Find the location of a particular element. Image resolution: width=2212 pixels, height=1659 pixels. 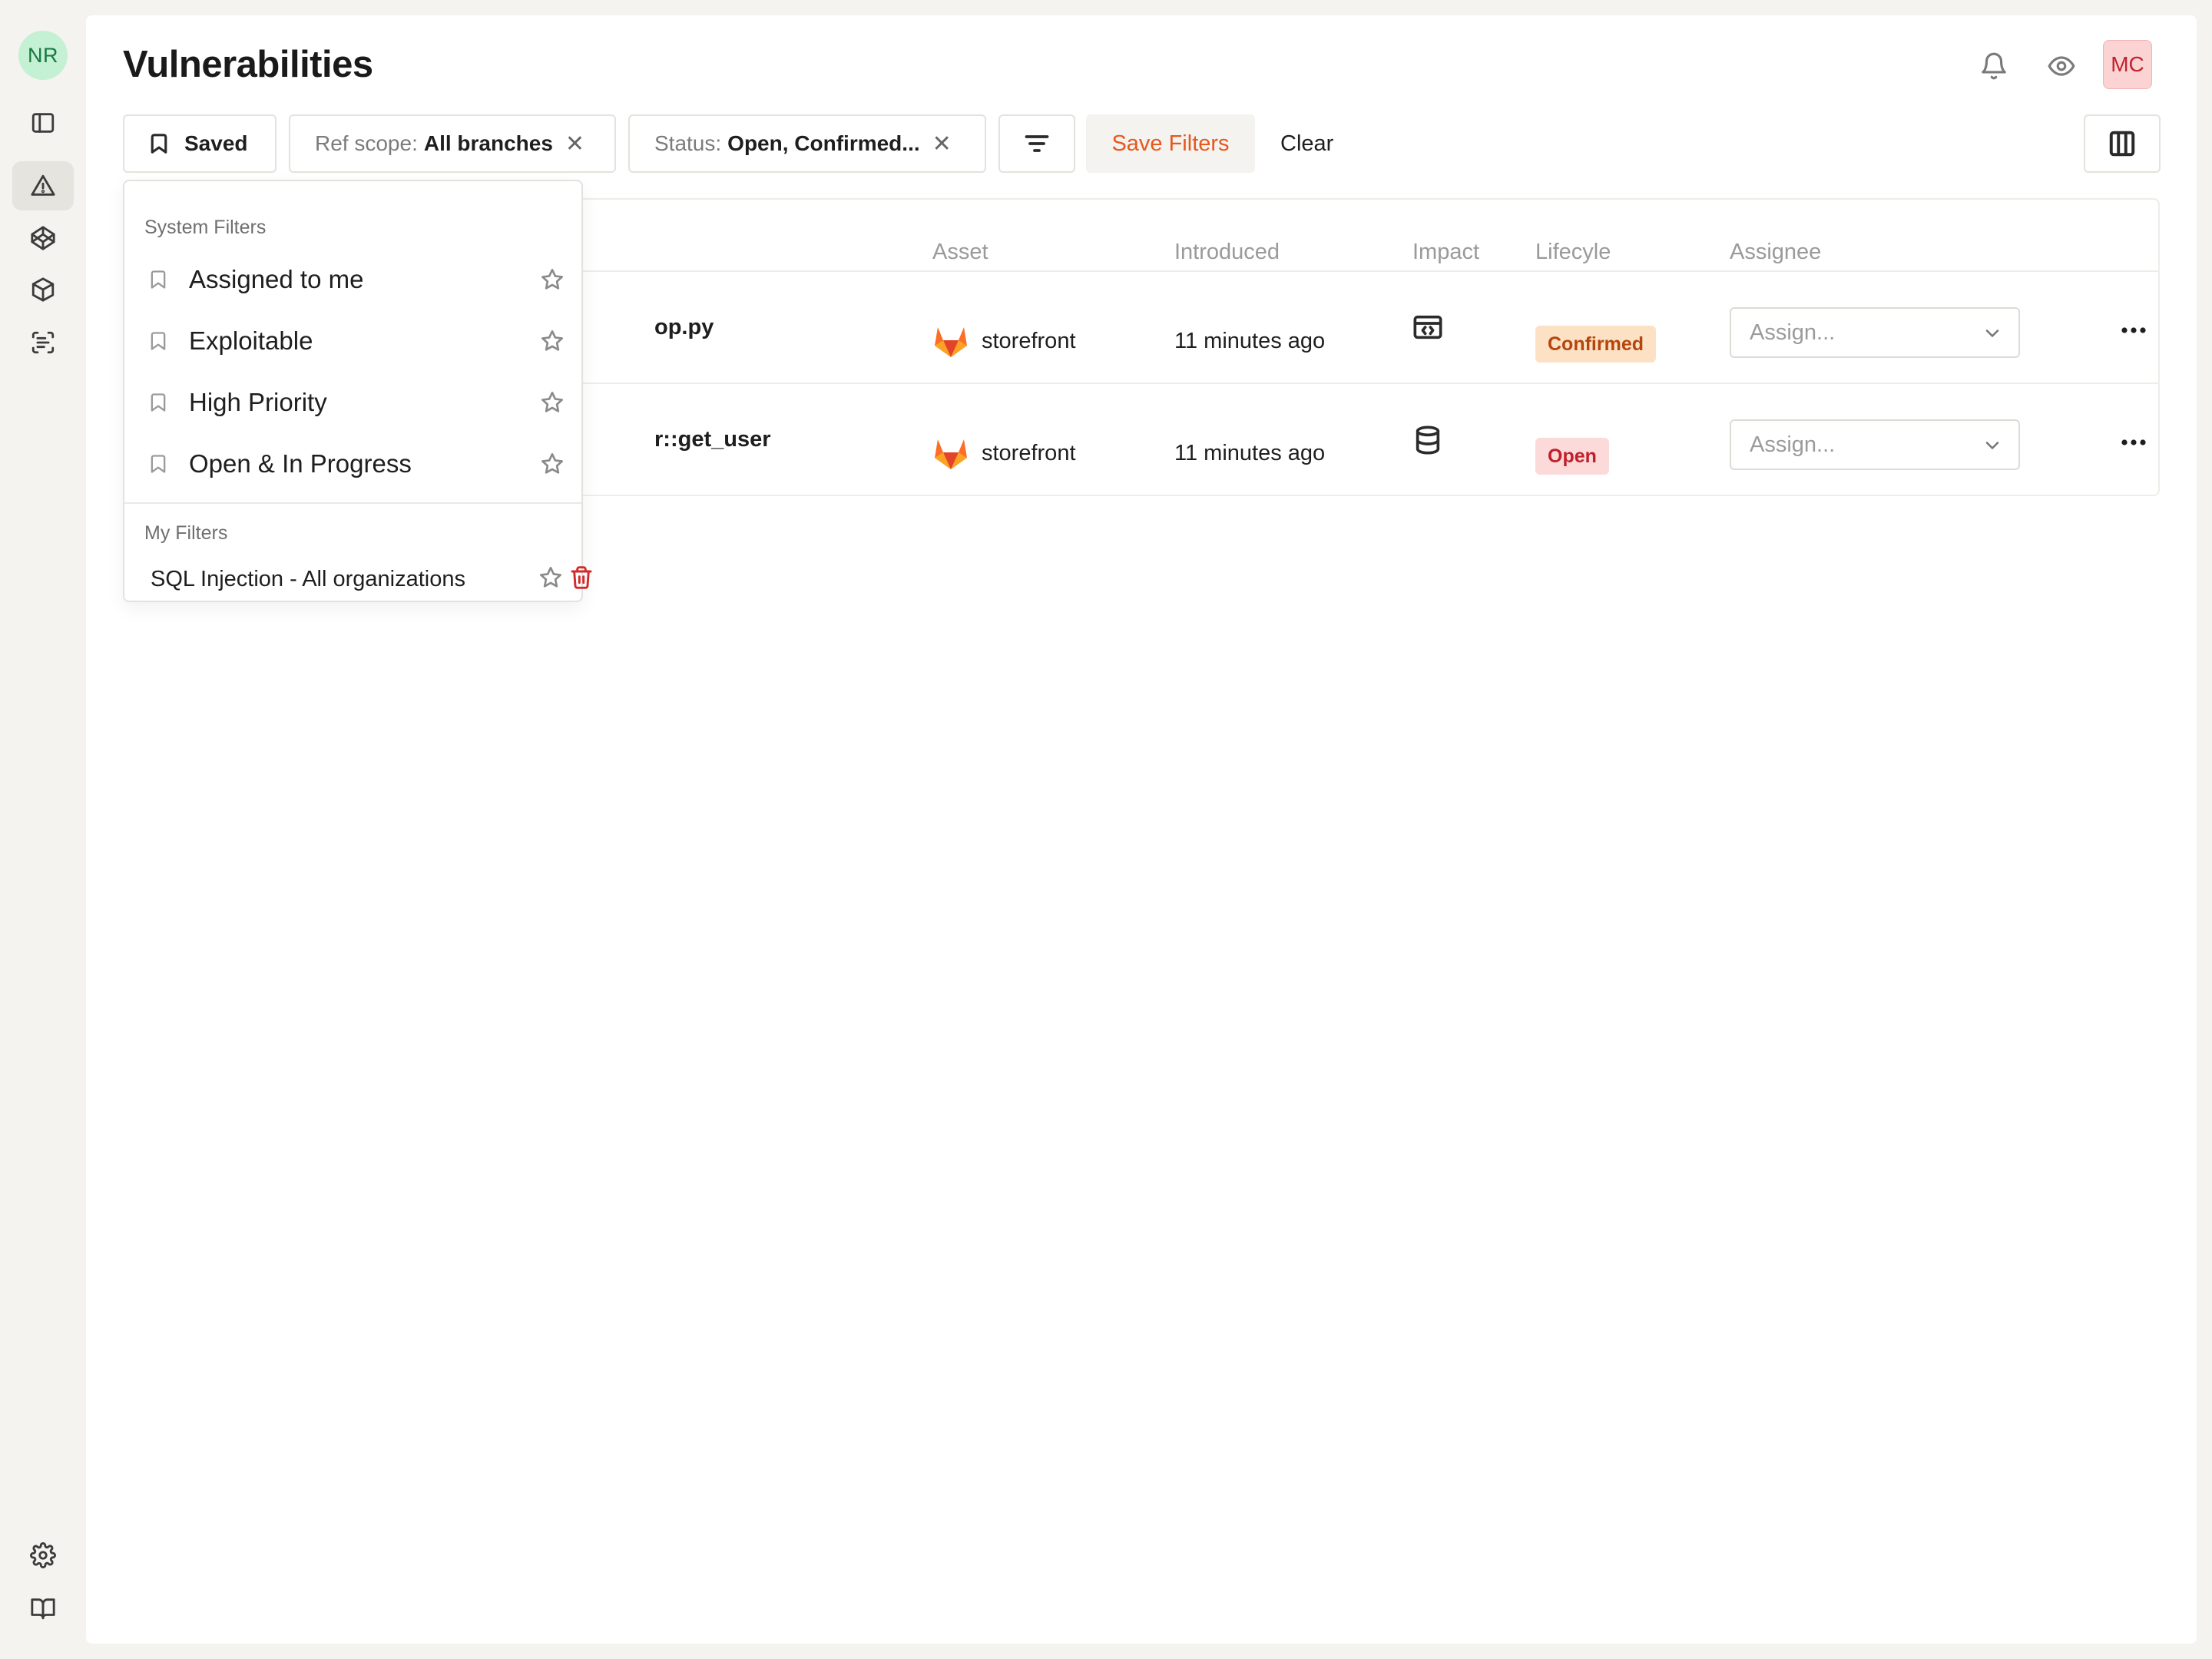

ref-scope-filter-chip: Ref scope: All branches ✕ is located at coordinates (452, 144).